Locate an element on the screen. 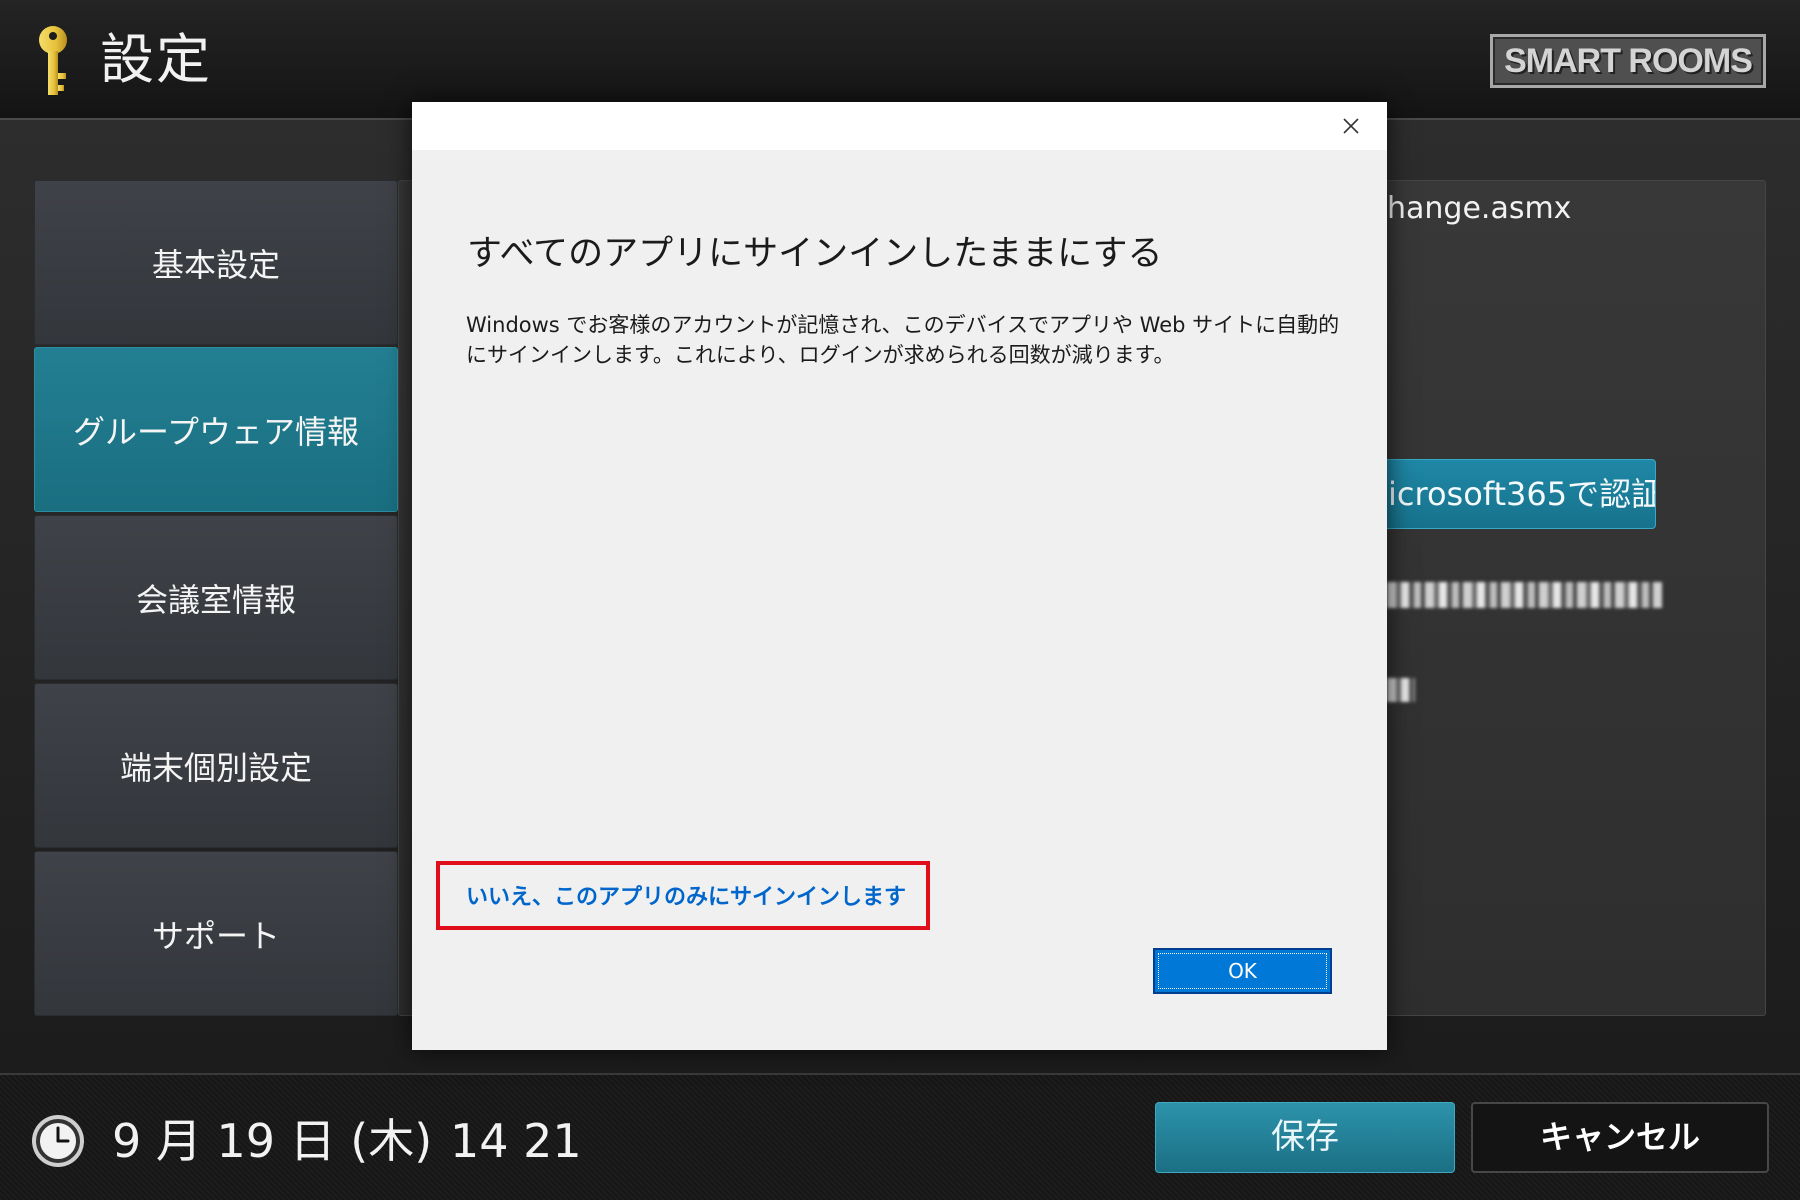 This screenshot has height=1200, width=1800. server-url-text: hange.asmx is located at coordinates (1479, 208).